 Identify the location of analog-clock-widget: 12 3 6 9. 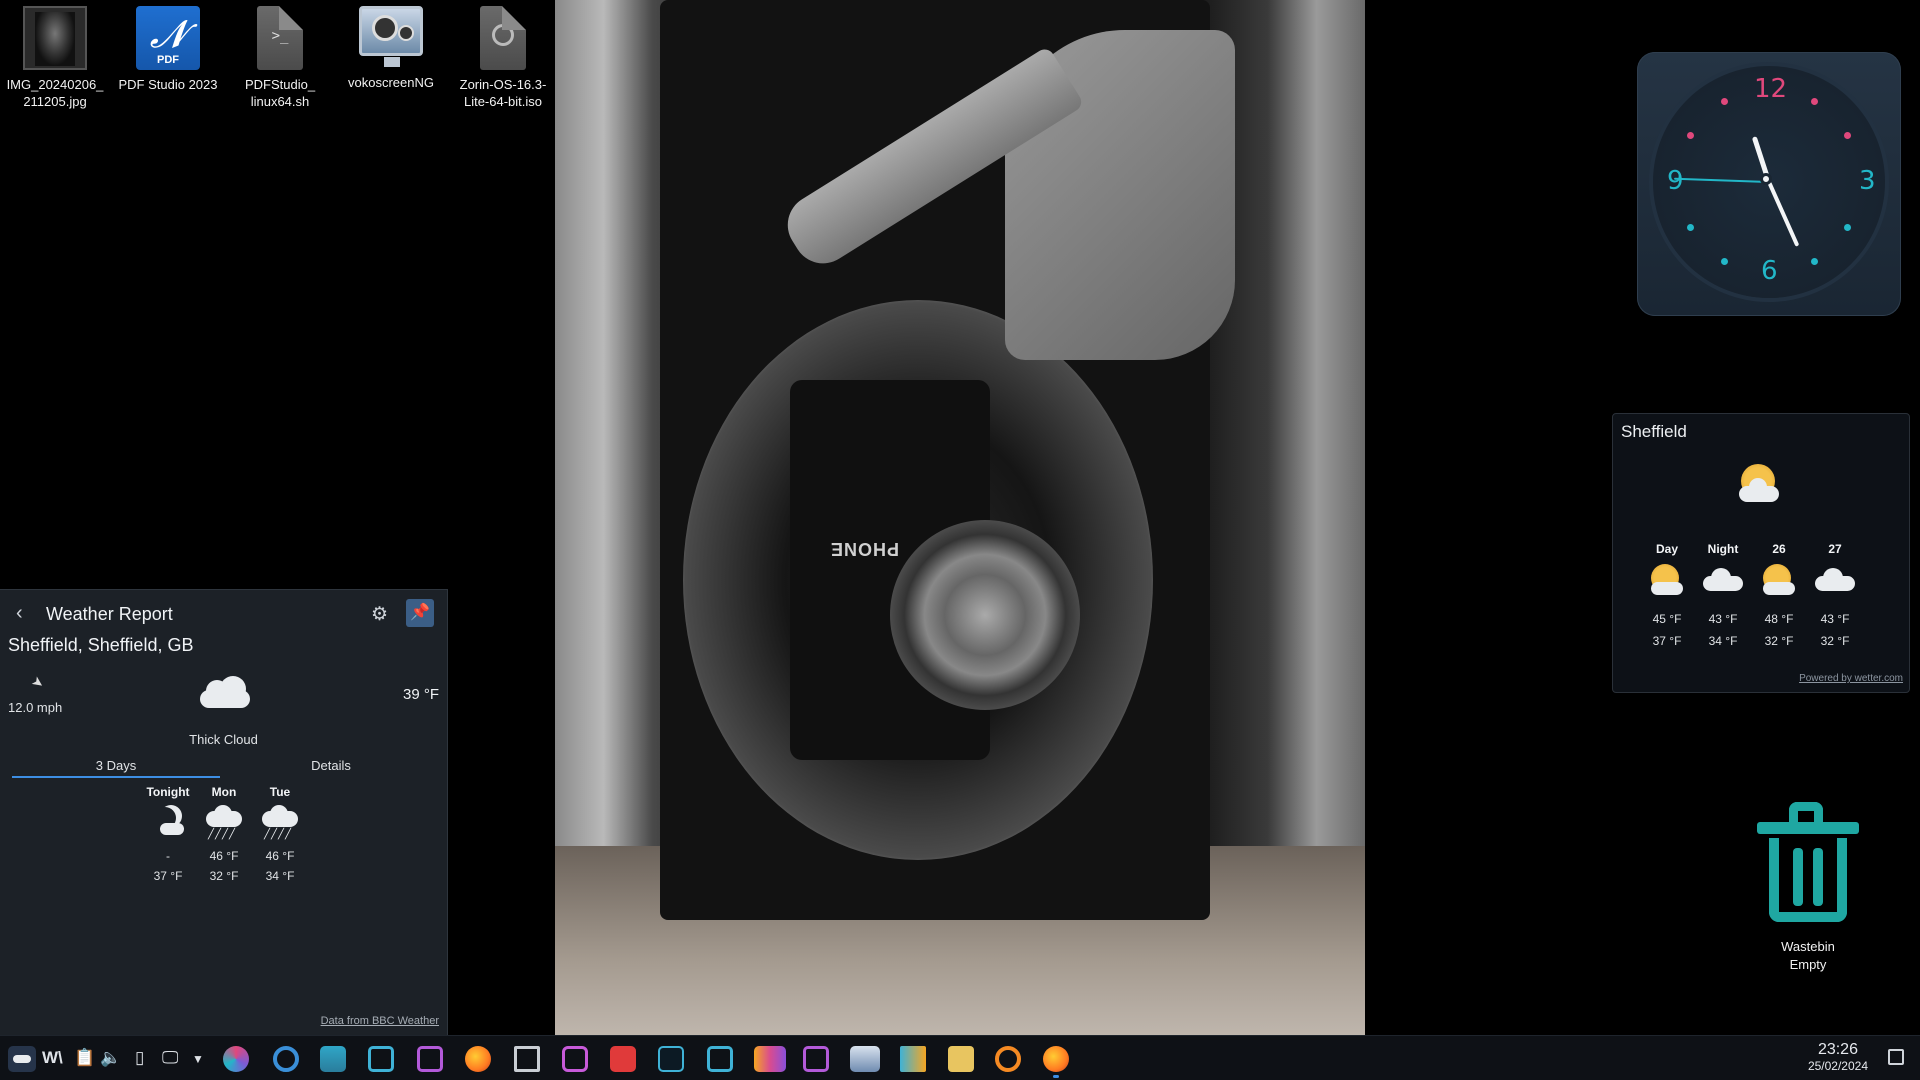
(1769, 184).